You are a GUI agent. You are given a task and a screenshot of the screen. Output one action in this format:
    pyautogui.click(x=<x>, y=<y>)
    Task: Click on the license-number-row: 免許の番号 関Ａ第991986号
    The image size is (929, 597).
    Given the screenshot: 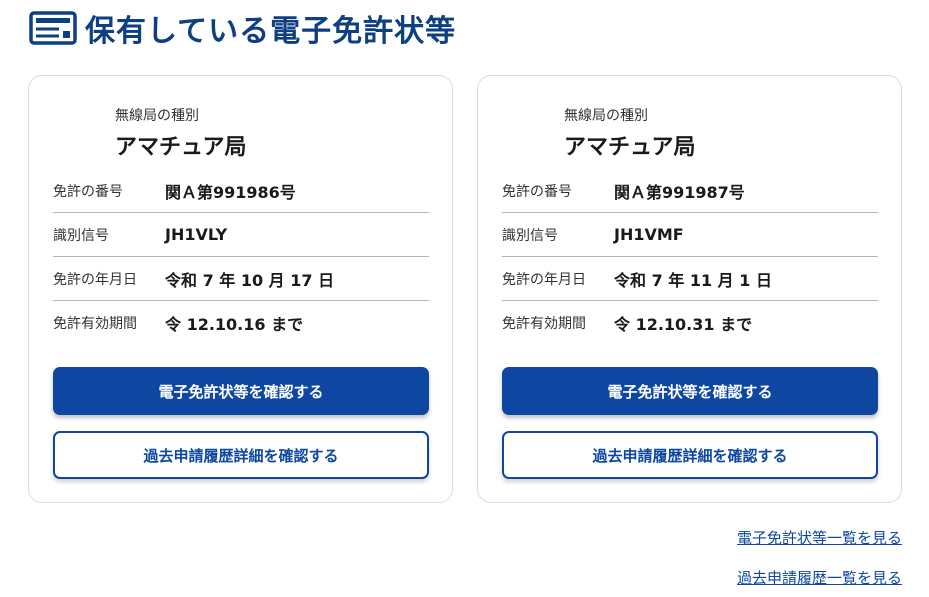 What is the action you would take?
    pyautogui.click(x=241, y=191)
    